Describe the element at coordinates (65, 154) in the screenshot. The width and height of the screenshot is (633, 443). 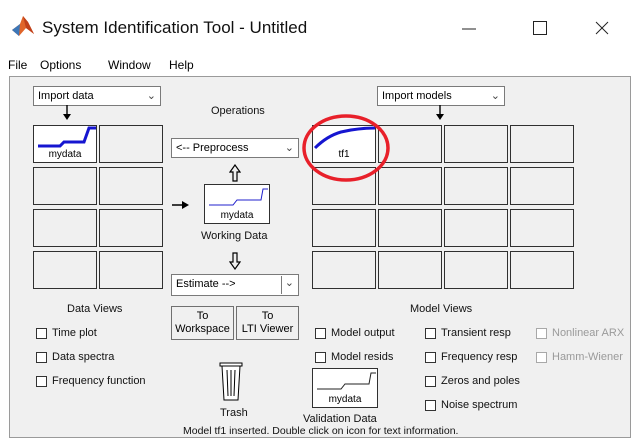
I see `tile-label: mydata` at that location.